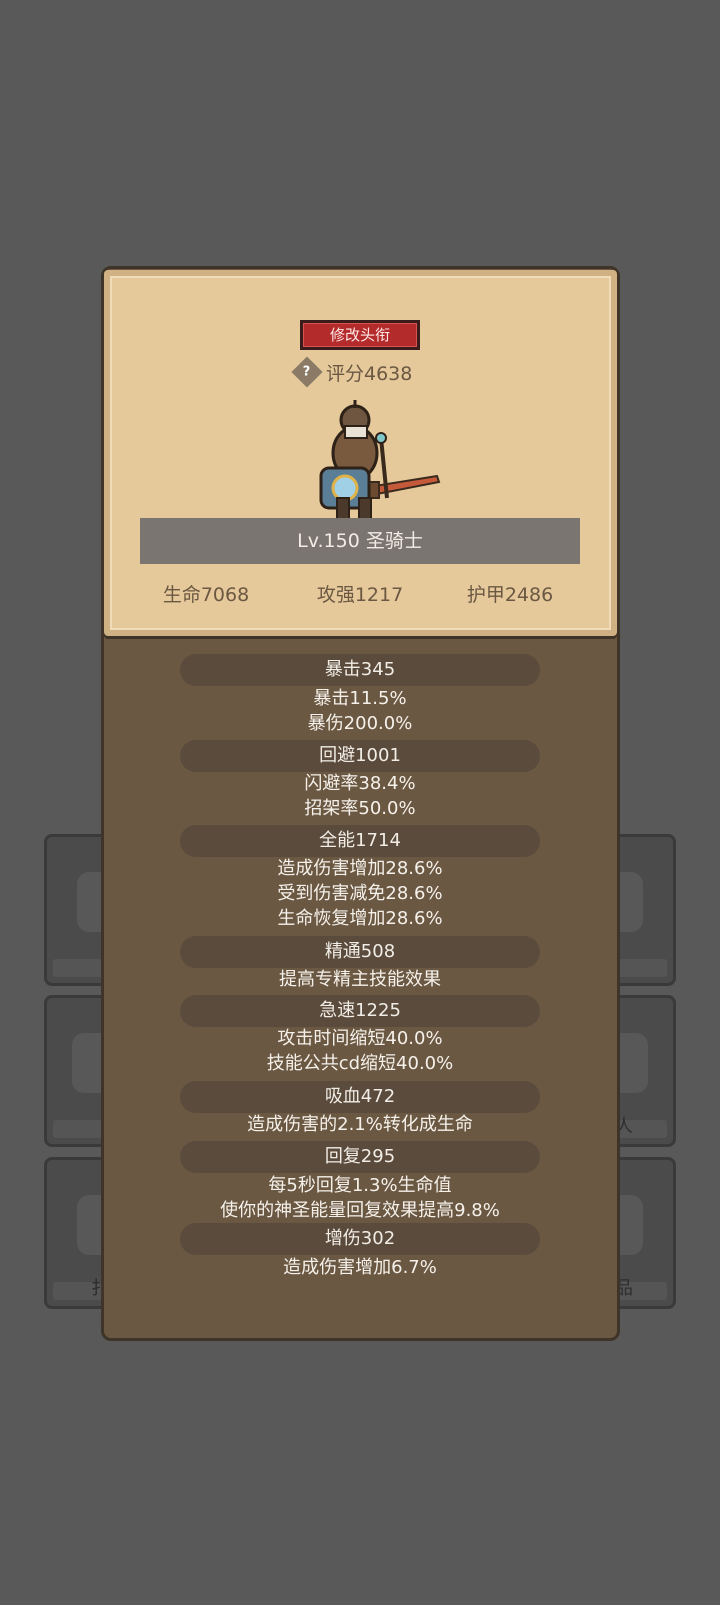 The width and height of the screenshot is (720, 1605). I want to click on score-row: ? 评分4638, so click(352, 372).